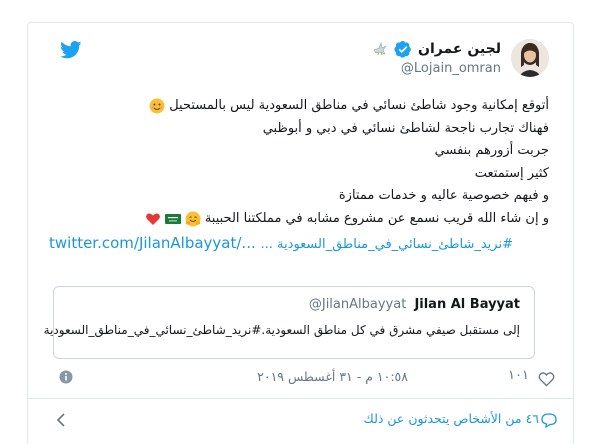 The width and height of the screenshot is (600, 444). Describe the element at coordinates (451, 418) in the screenshot. I see `people-talking-link: ٤٦ من الأشخاص يتحدثون عن ذلك` at that location.